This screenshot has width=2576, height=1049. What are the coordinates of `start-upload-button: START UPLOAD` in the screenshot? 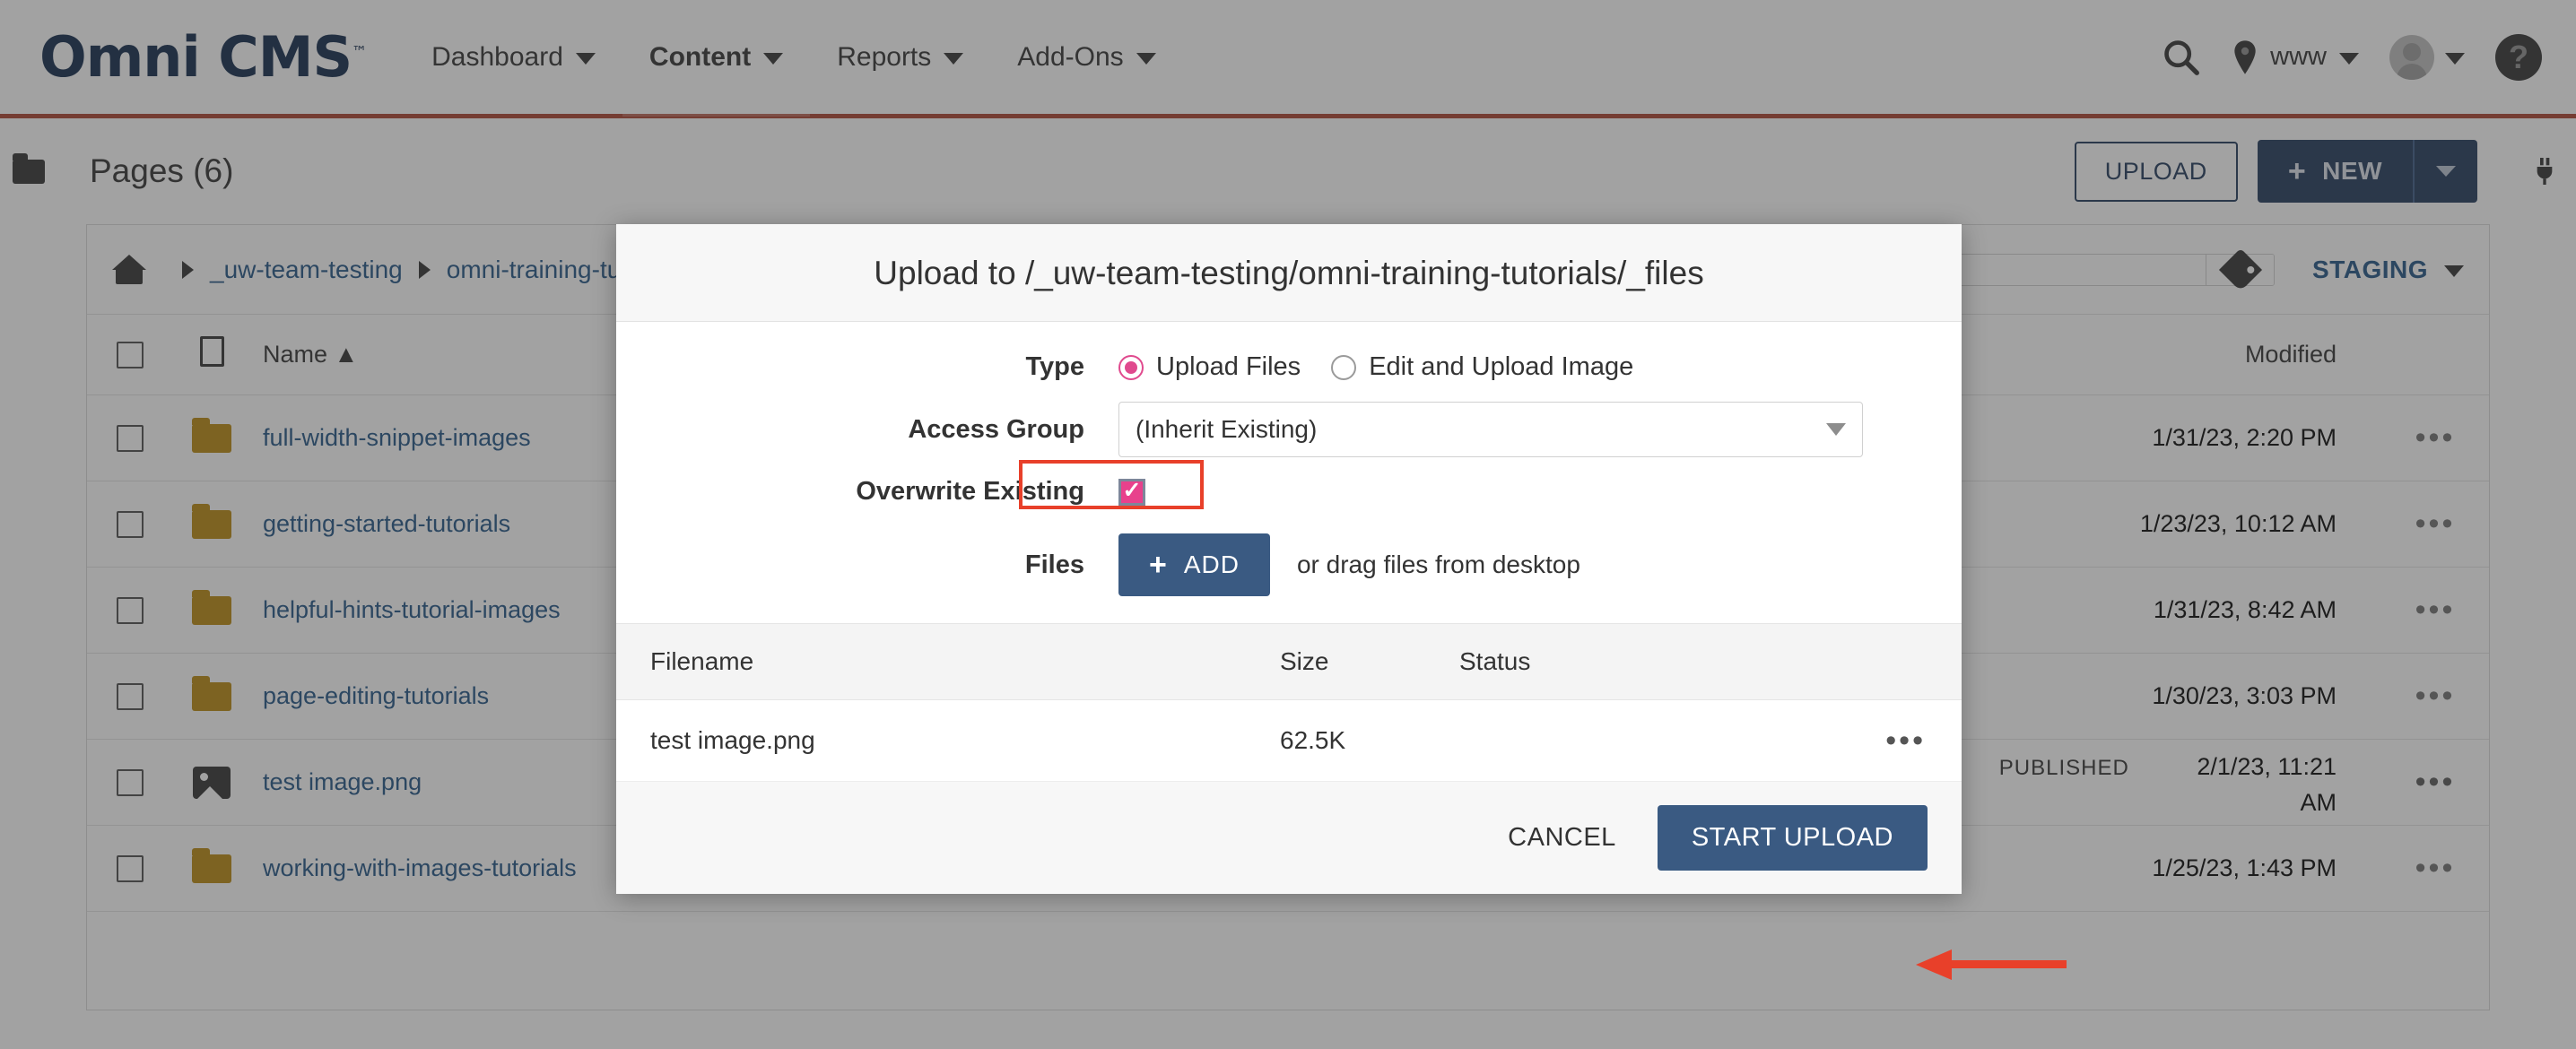 It's located at (1792, 838).